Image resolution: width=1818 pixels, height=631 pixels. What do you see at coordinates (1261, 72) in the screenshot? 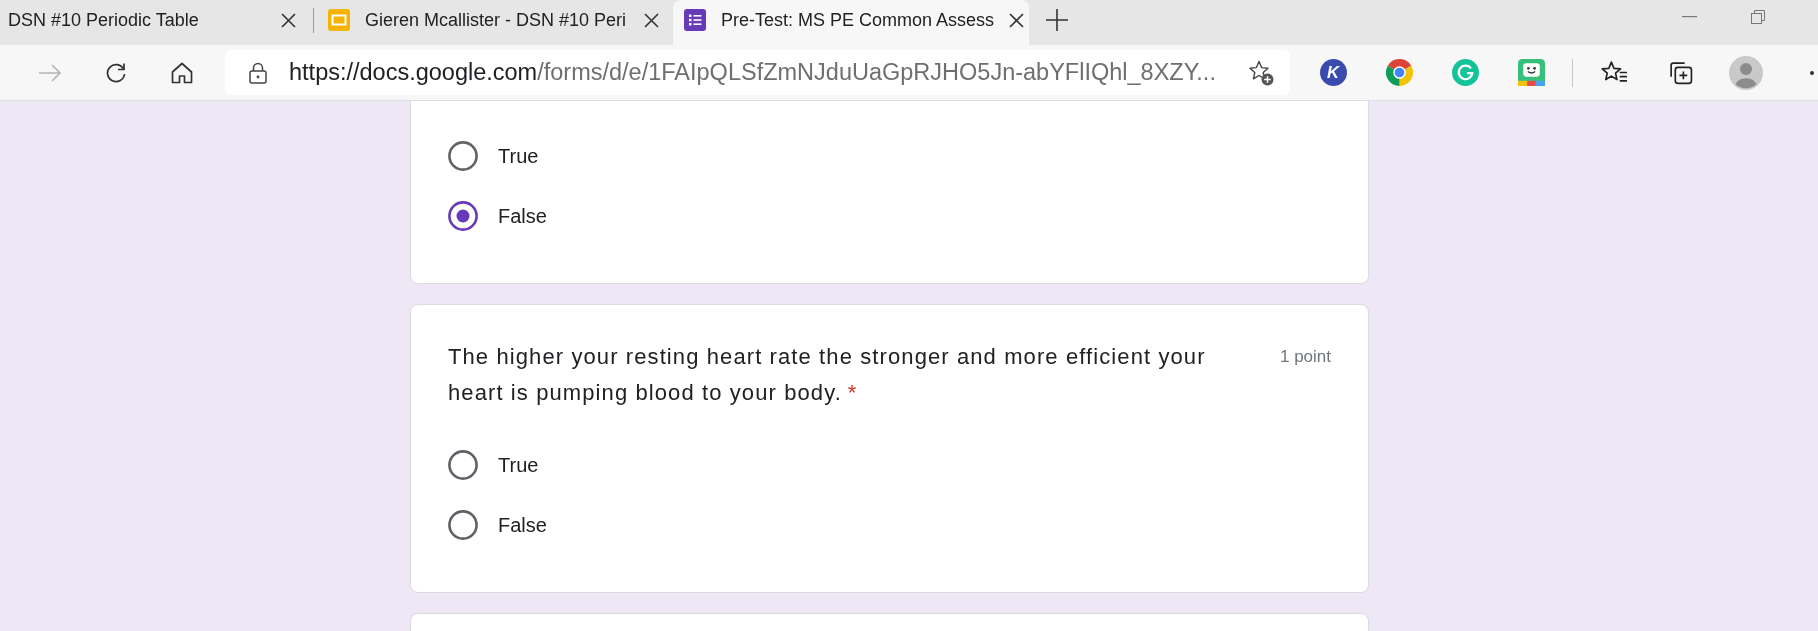
I see `star-plus-icon` at bounding box center [1261, 72].